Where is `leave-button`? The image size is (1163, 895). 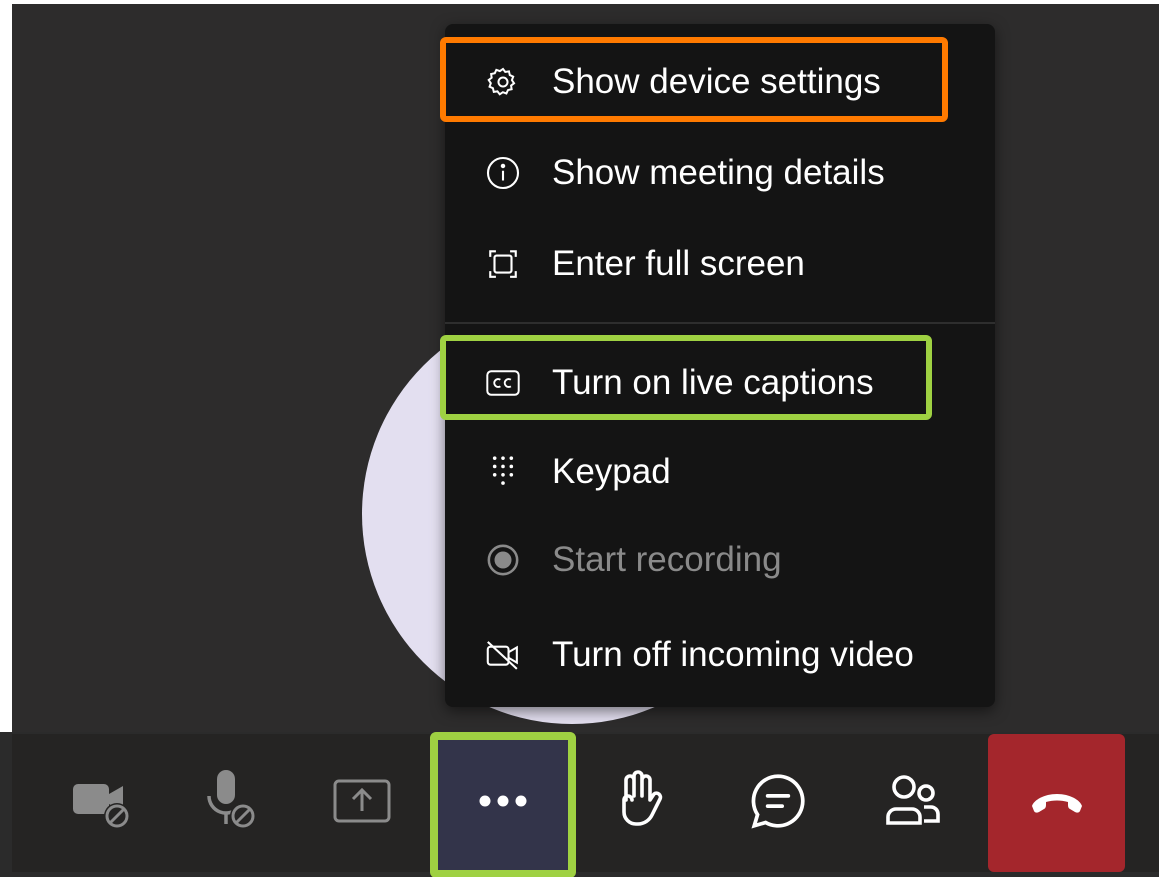
leave-button is located at coordinates (1056, 803).